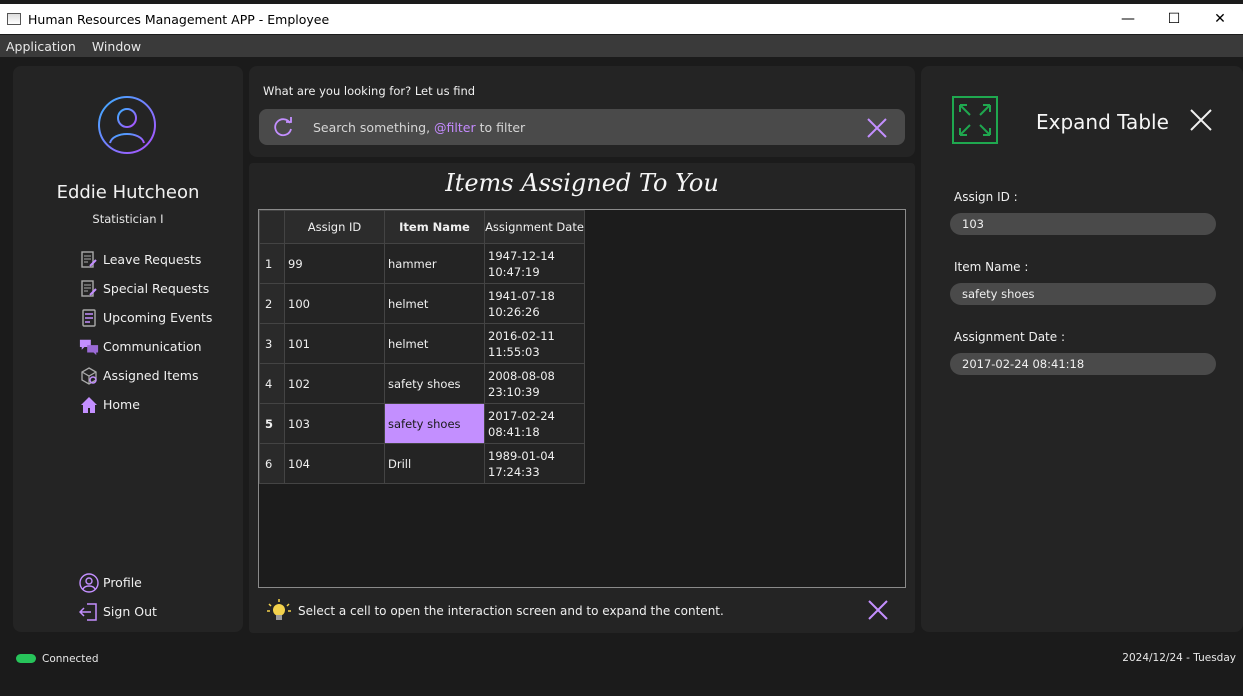  What do you see at coordinates (500, 127) in the screenshot?
I see `search-placeholder-suffix: to filter` at bounding box center [500, 127].